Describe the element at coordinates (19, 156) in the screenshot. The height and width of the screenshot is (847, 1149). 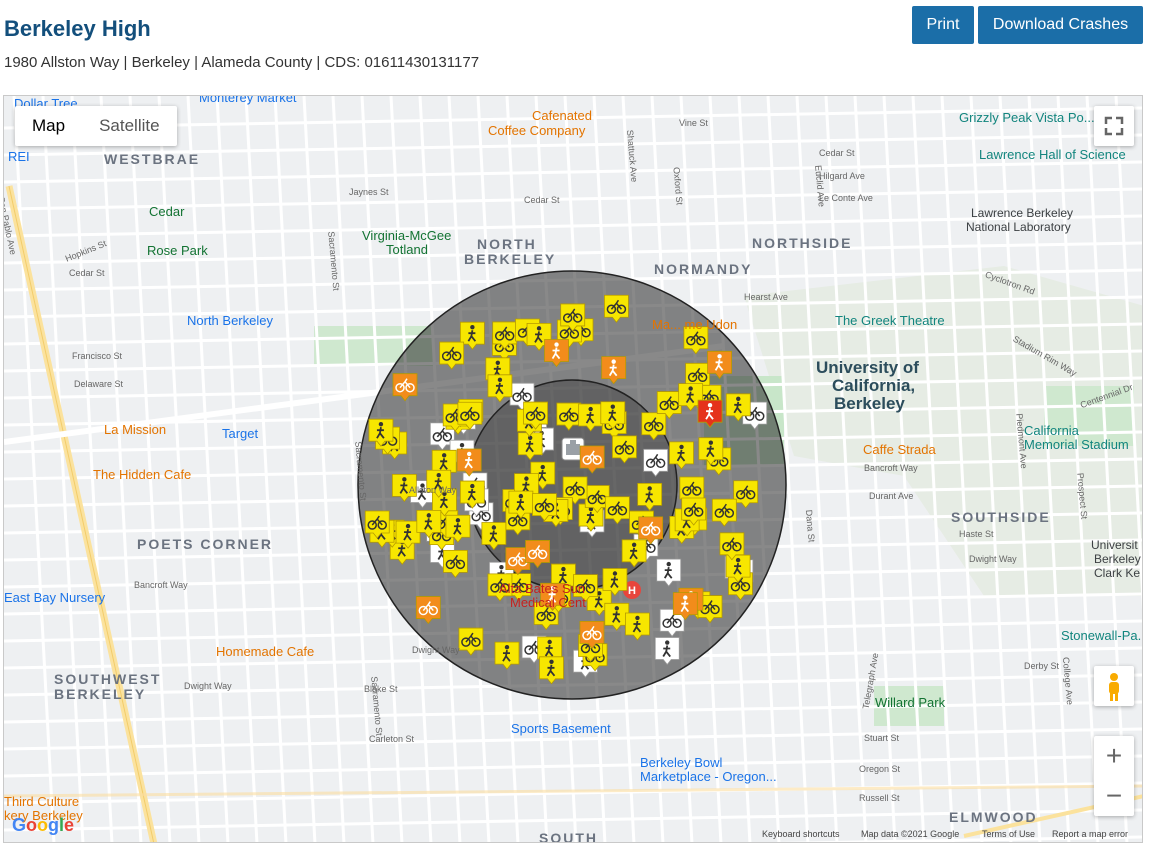
I see `poi-rei: REI` at that location.